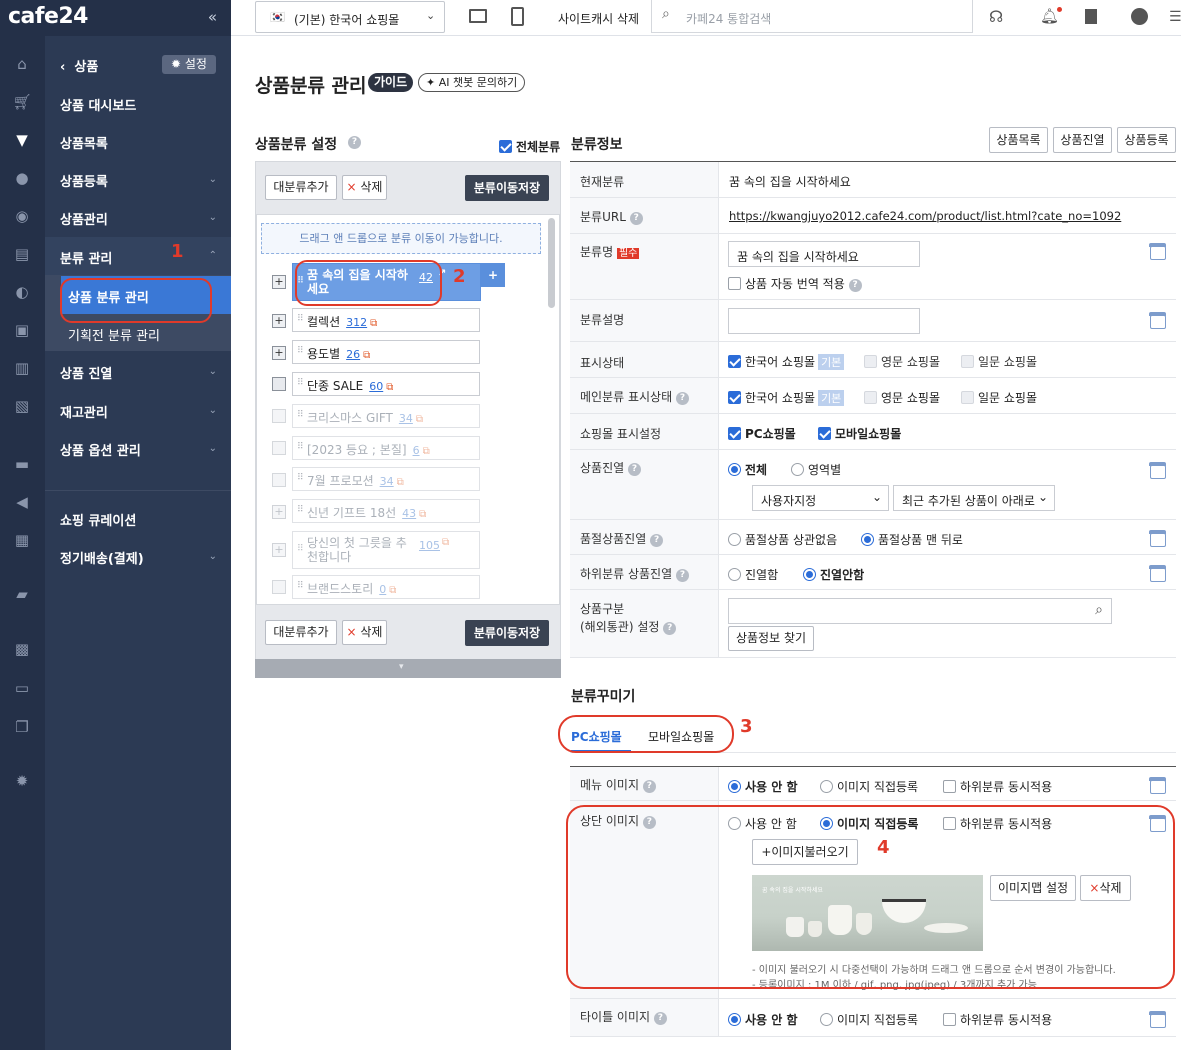 Image resolution: width=1181 pixels, height=1050 pixels. I want to click on back-to-product: ‹ 상품, so click(79, 65).